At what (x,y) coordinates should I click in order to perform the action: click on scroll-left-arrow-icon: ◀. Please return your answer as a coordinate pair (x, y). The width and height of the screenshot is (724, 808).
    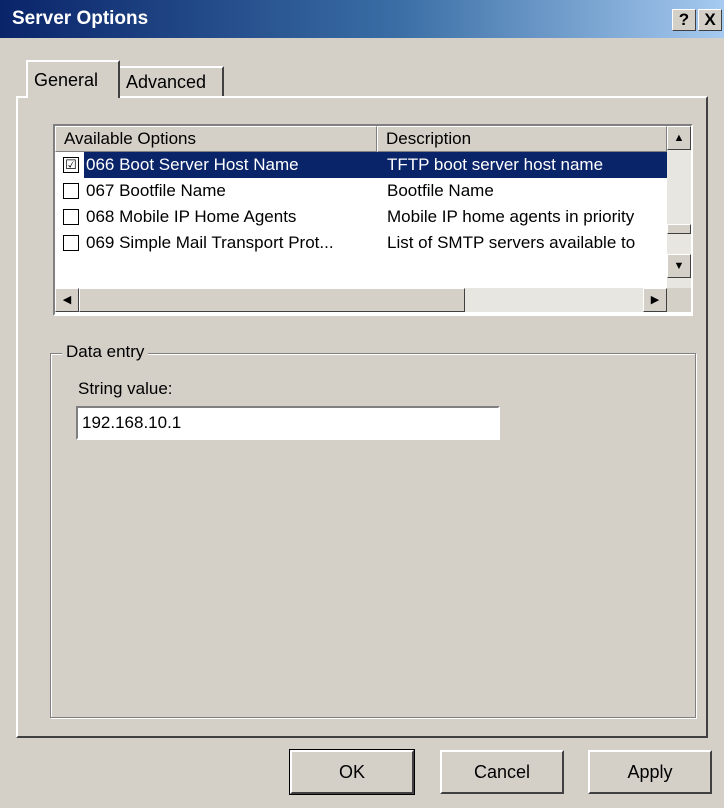
    Looking at the image, I should click on (67, 300).